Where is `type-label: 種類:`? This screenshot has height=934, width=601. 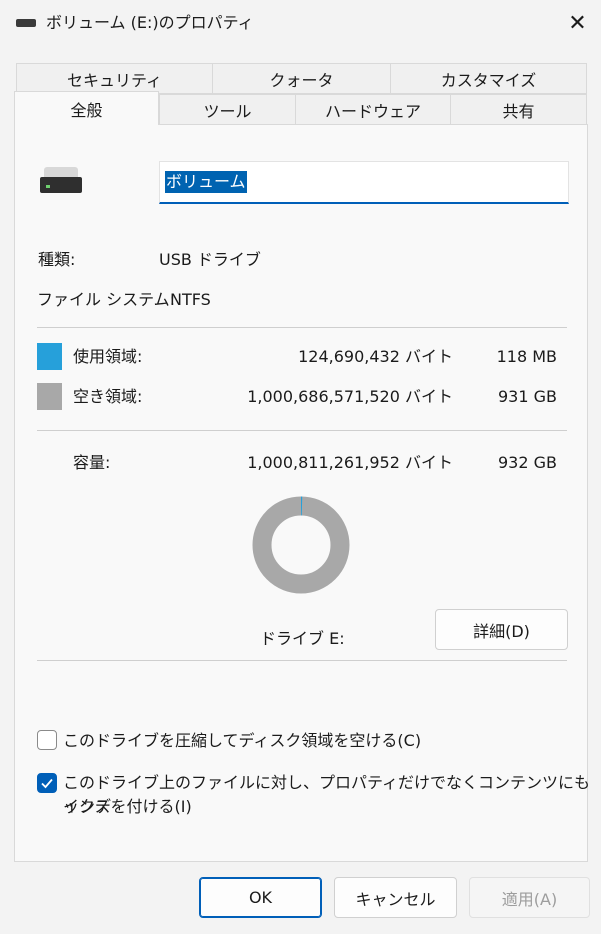
type-label: 種類: is located at coordinates (57, 259).